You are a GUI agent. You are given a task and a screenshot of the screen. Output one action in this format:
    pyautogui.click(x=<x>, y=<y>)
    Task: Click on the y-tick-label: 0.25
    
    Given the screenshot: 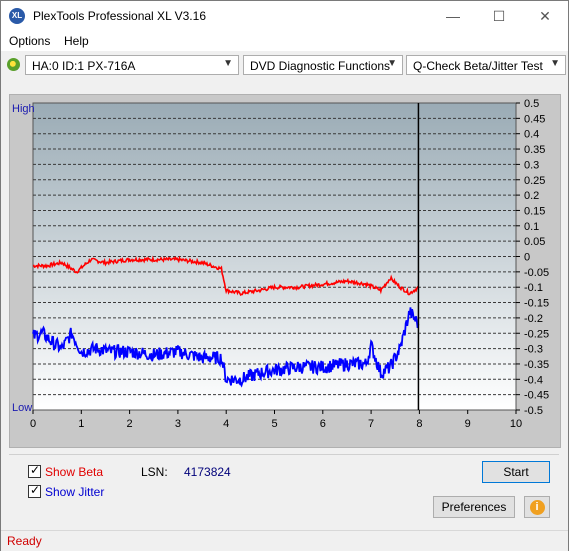 What is the action you would take?
    pyautogui.click(x=534, y=181)
    